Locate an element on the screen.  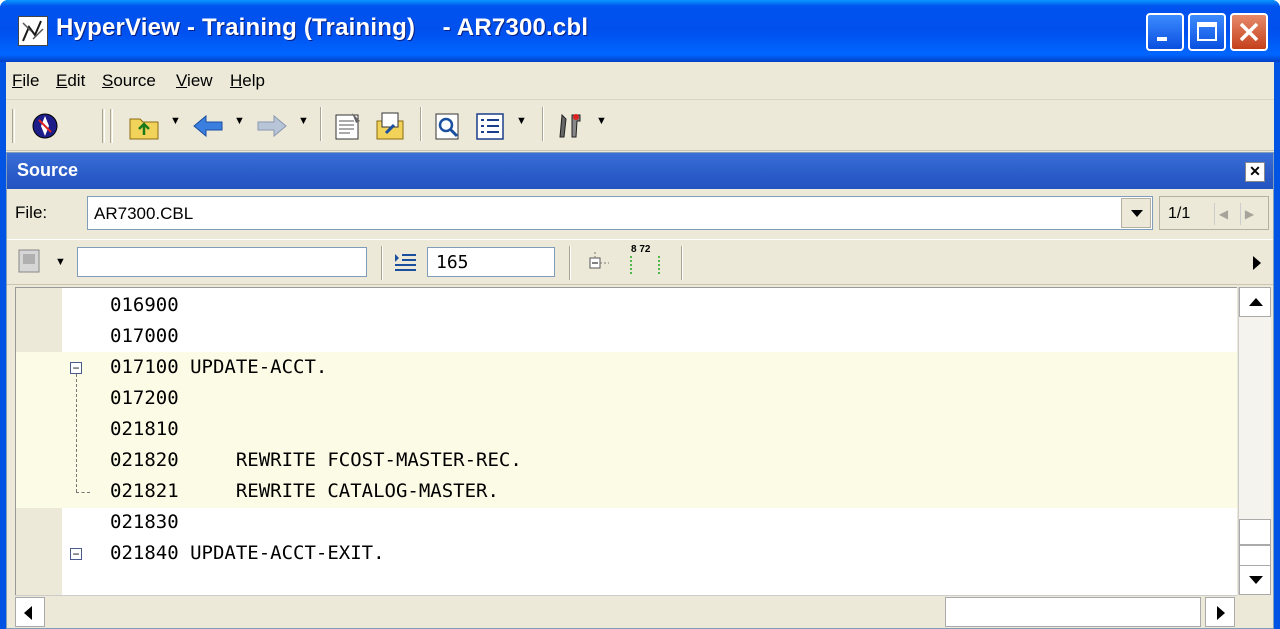
forward-arrow-icon is located at coordinates (272, 126).